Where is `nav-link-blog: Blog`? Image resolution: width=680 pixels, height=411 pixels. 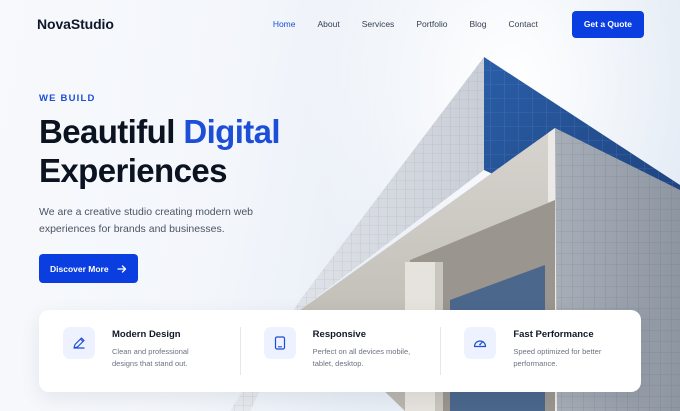
nav-link-blog: Blog is located at coordinates (478, 24).